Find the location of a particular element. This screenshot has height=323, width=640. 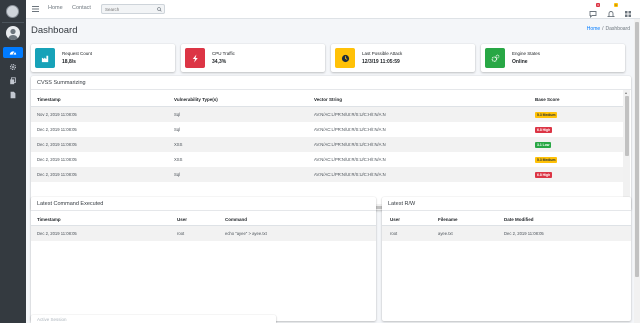

card-title: Active Session is located at coordinates (52, 319).